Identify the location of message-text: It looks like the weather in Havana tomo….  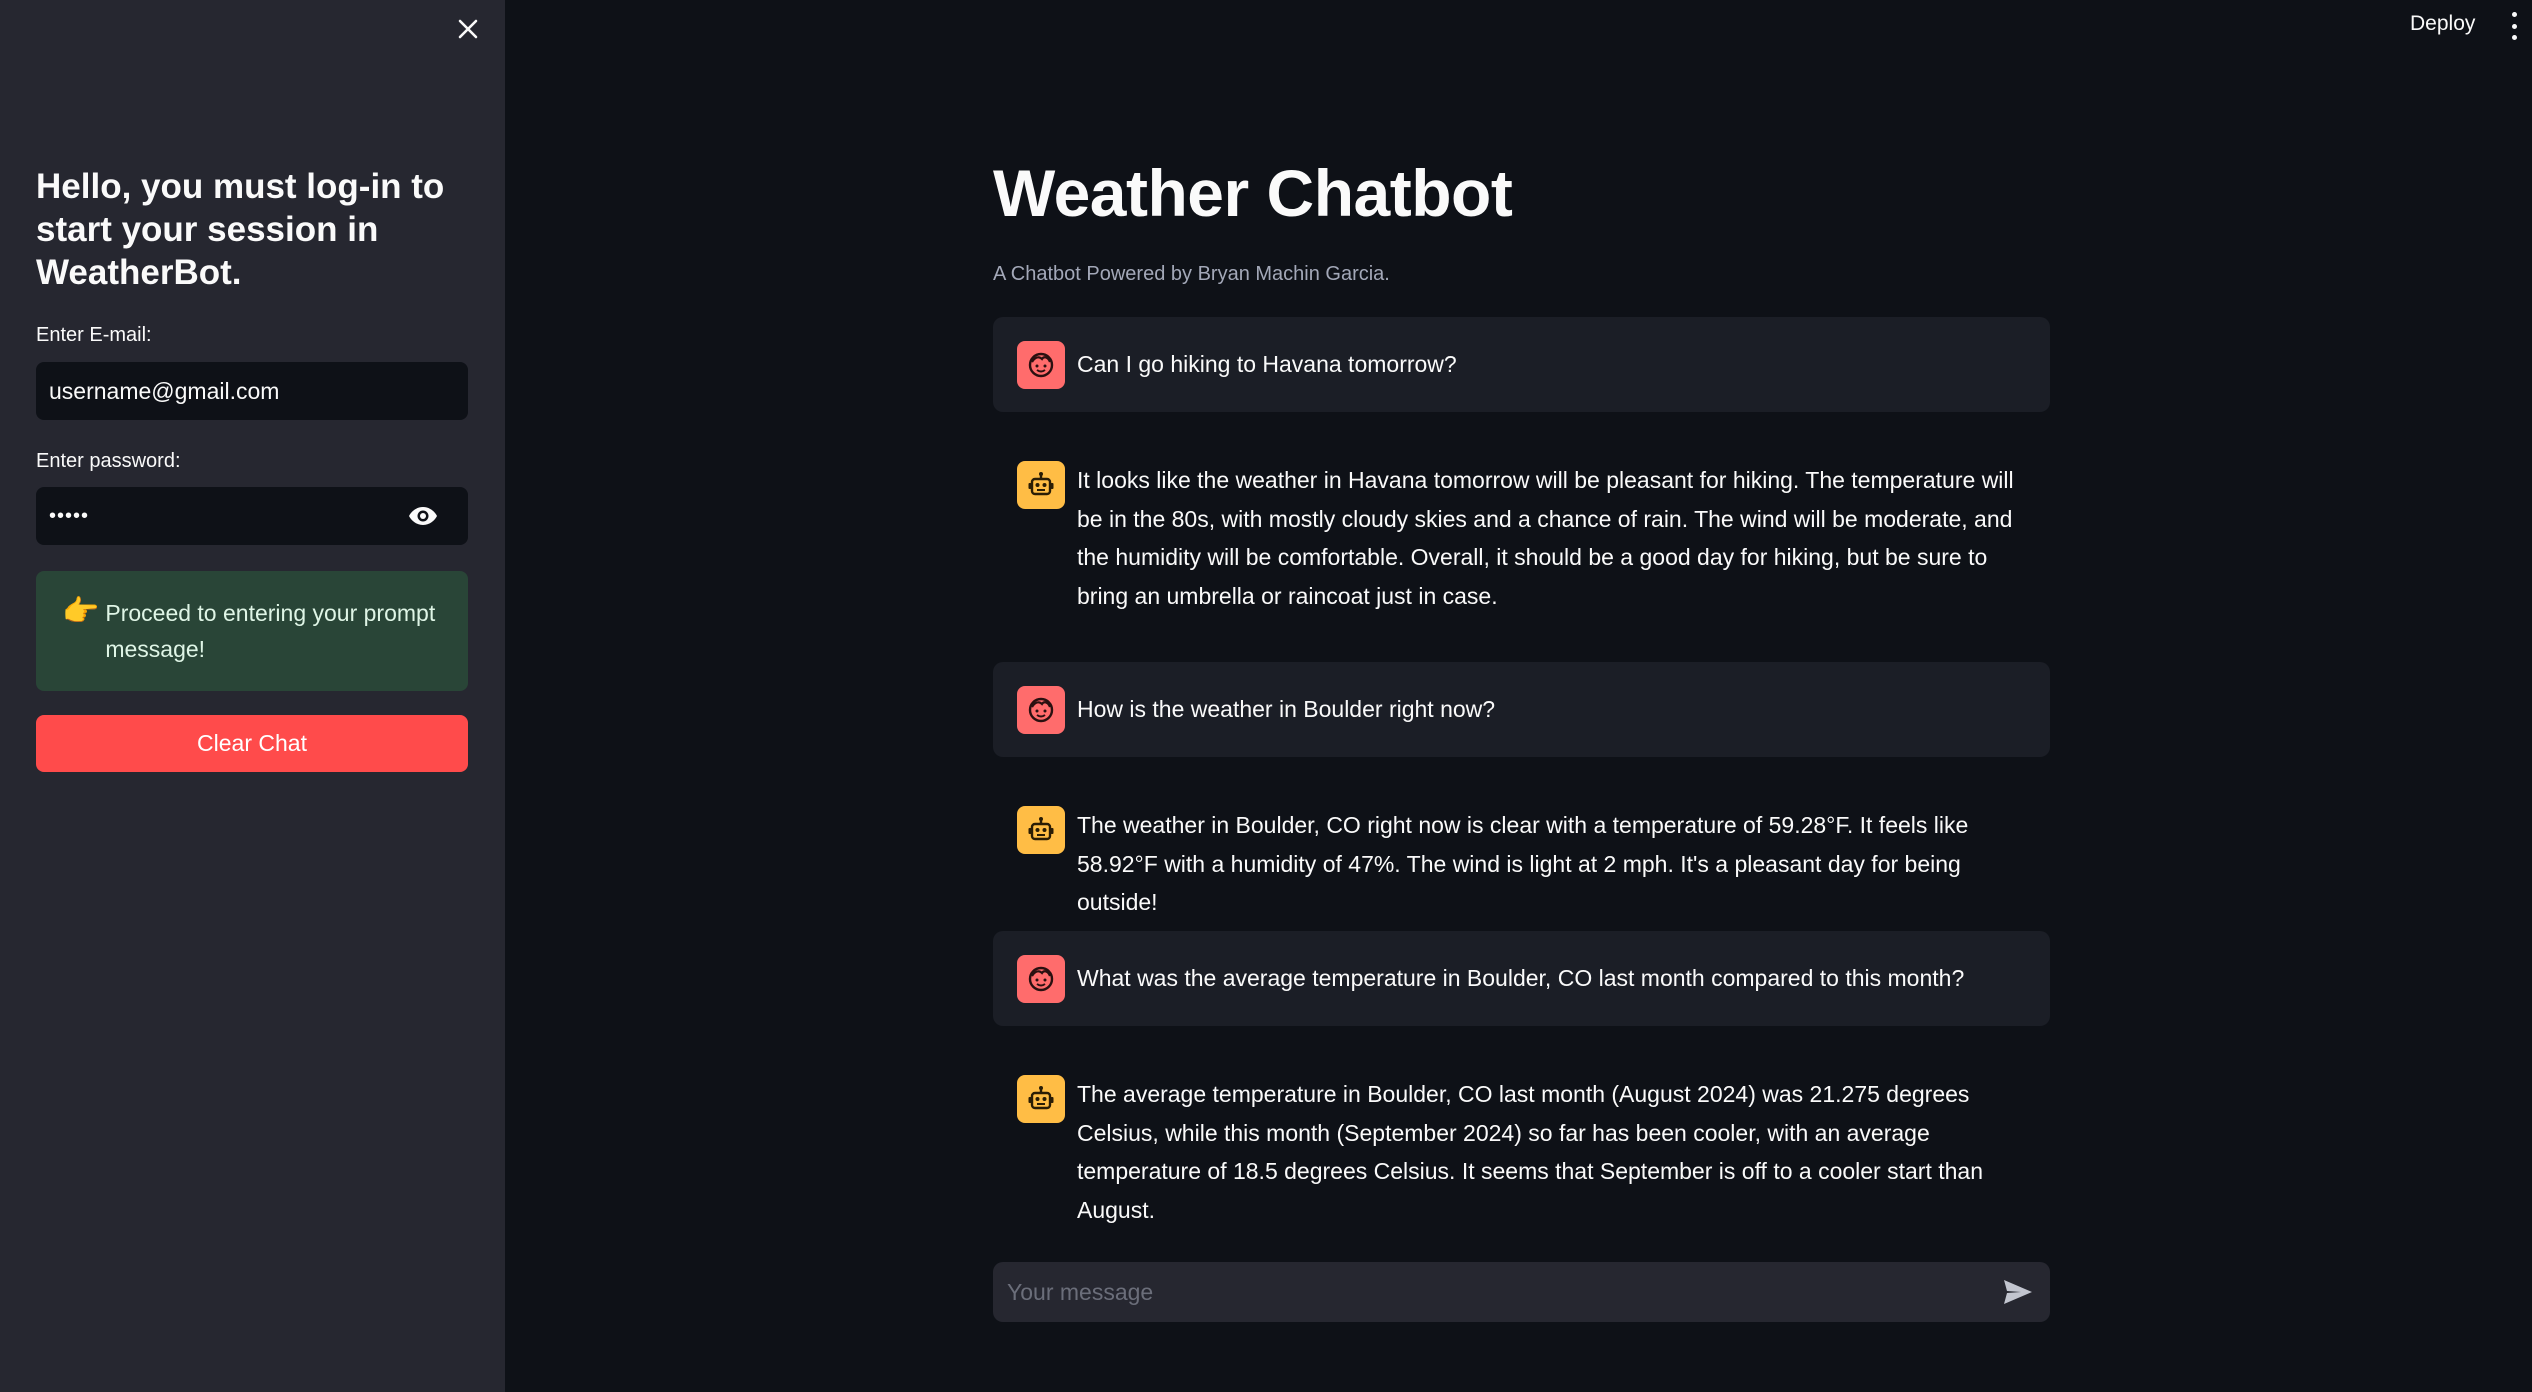
(1545, 538).